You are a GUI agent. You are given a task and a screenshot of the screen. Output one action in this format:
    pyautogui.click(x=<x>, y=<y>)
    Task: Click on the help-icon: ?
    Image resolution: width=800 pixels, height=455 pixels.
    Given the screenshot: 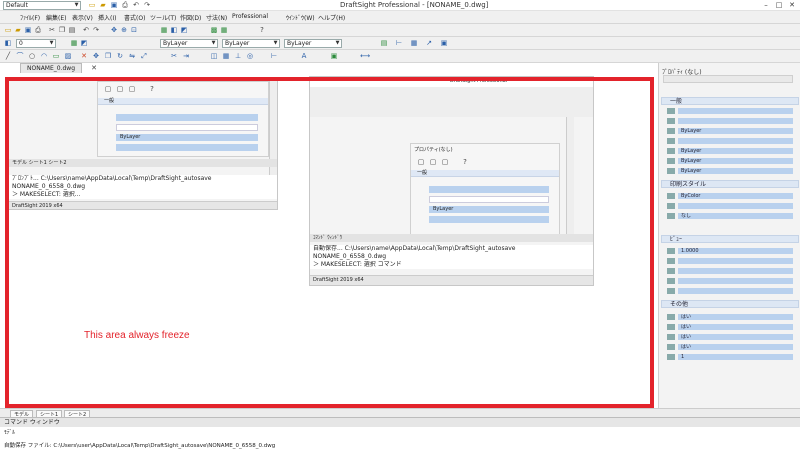 What is the action you would take?
    pyautogui.click(x=262, y=30)
    